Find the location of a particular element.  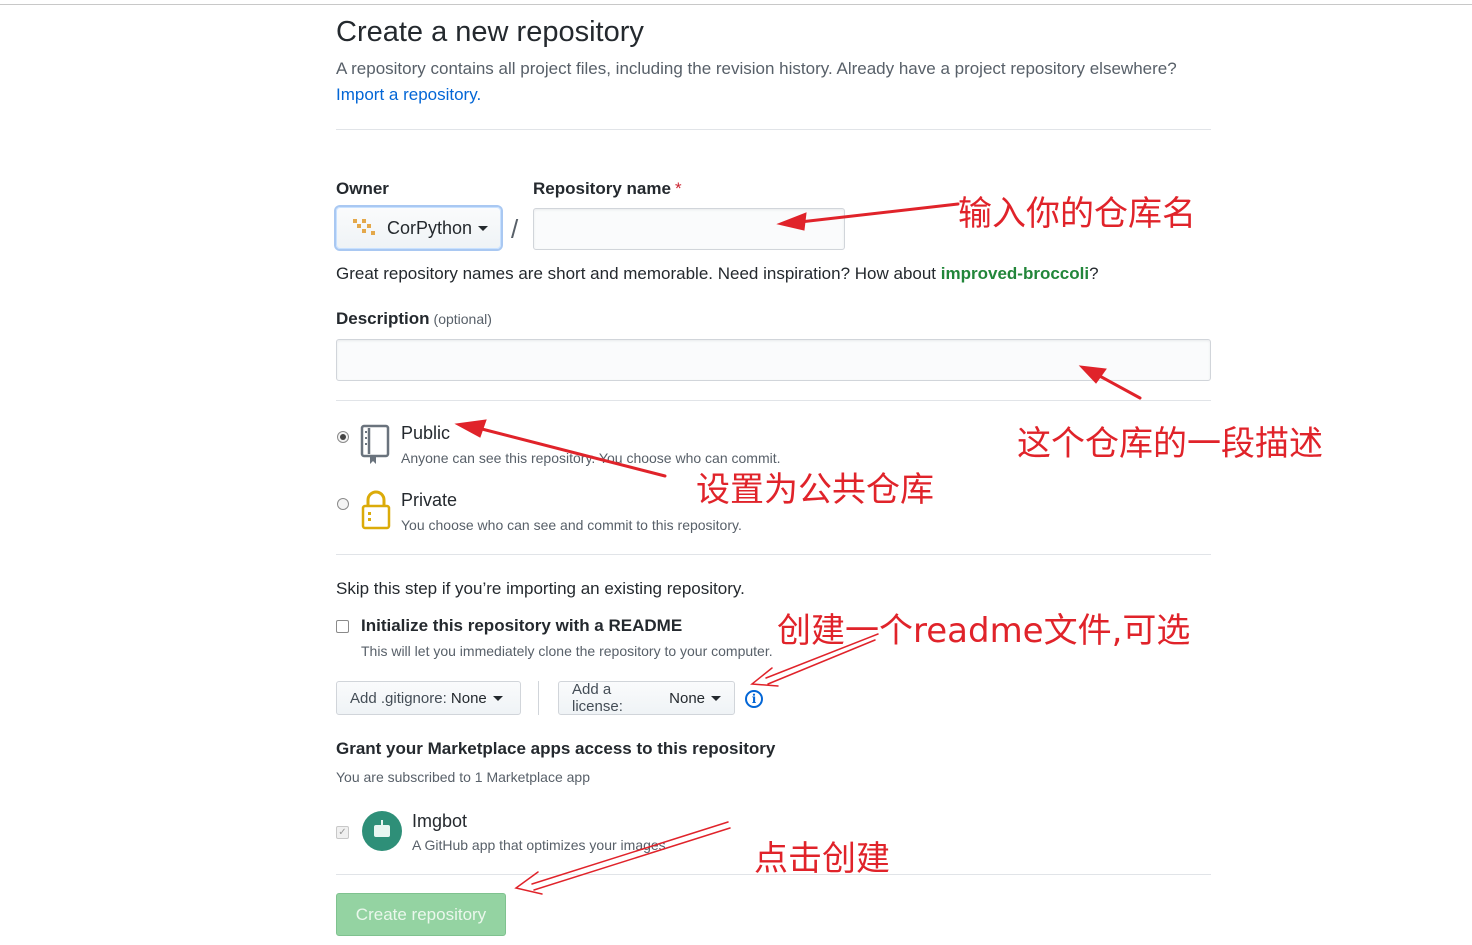

description-label-text: Description is located at coordinates (383, 318).